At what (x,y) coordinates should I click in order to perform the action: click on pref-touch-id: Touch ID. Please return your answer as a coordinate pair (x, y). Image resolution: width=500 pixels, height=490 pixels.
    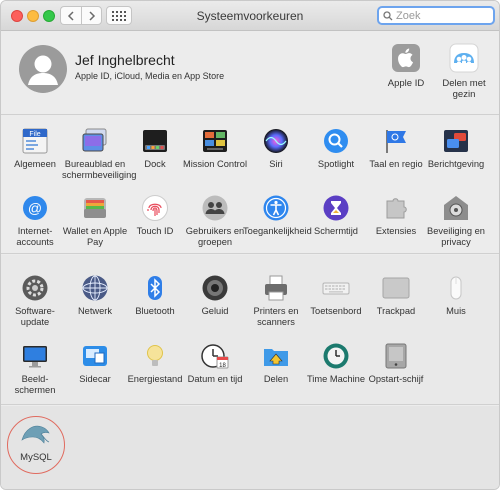
    Looking at the image, I should click on (155, 215).